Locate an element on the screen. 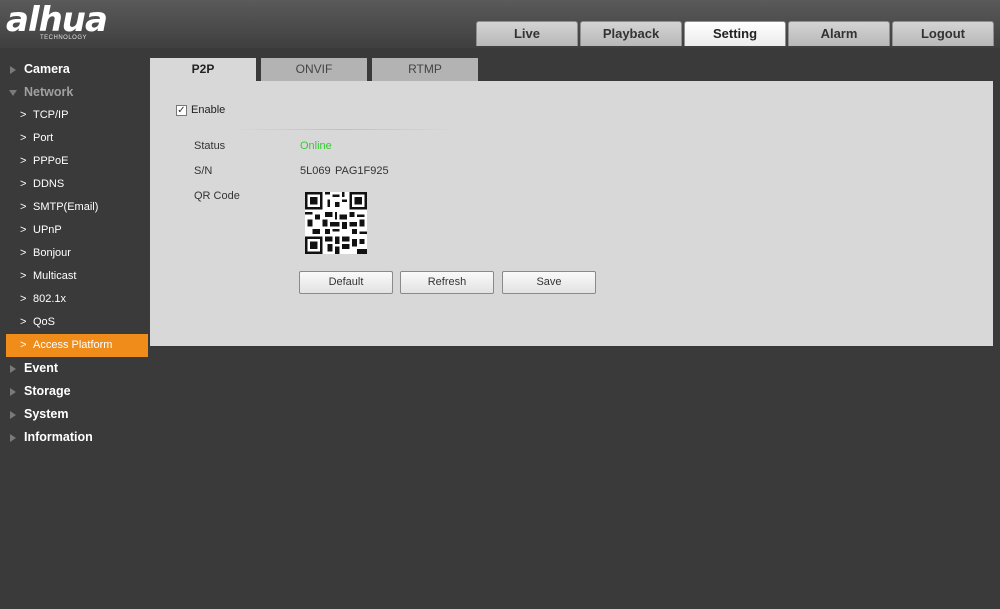 This screenshot has height=609, width=1000. content-tabs: P2P ONVIF RTMP is located at coordinates (316, 69).